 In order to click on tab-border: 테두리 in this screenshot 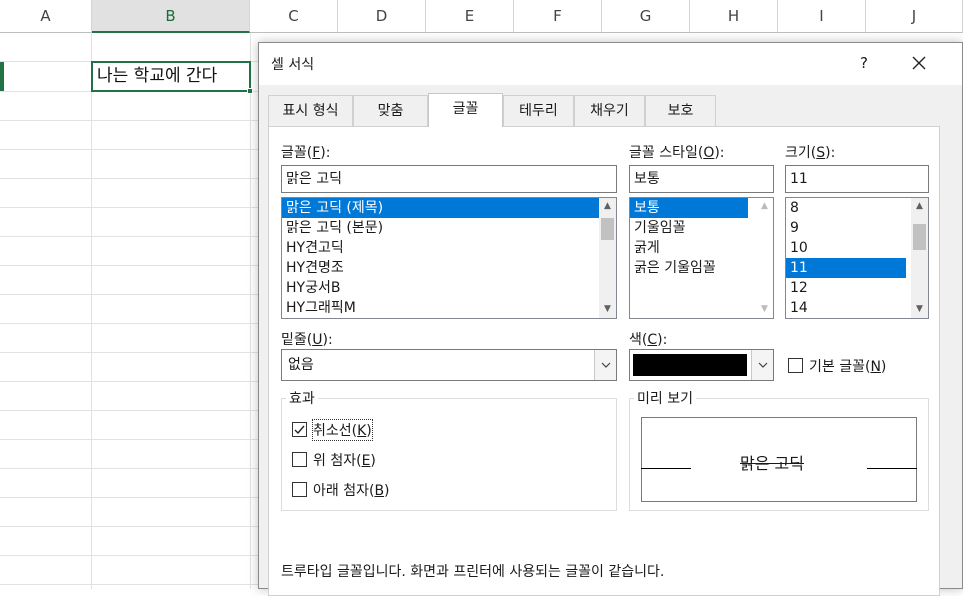, I will do `click(538, 110)`.